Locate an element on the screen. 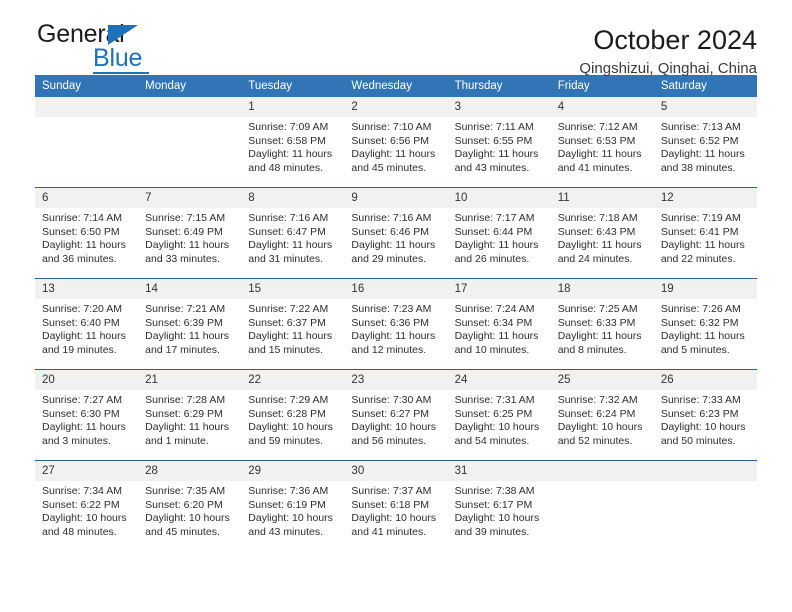  daylight-text: Daylight: 11 hours and 10 minutes. is located at coordinates (496, 343).